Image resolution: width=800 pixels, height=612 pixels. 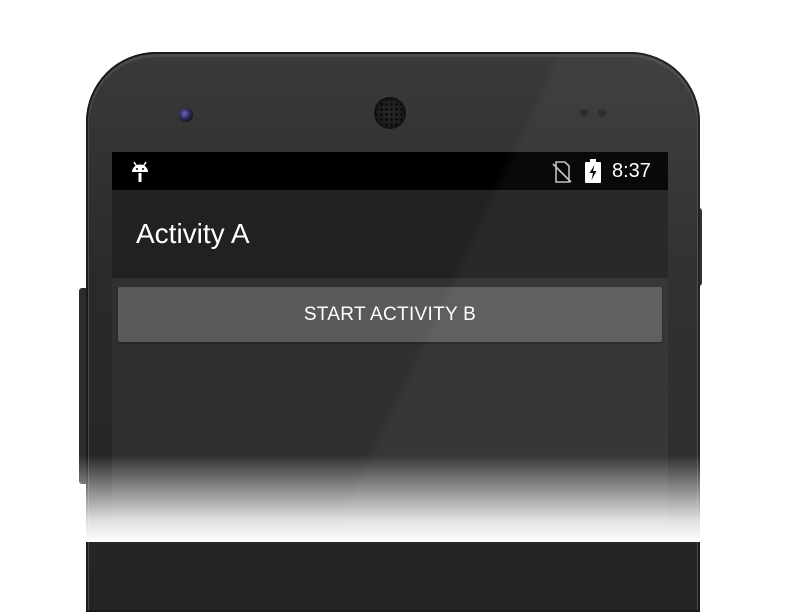 What do you see at coordinates (631, 171) in the screenshot?
I see `clock: 8:37` at bounding box center [631, 171].